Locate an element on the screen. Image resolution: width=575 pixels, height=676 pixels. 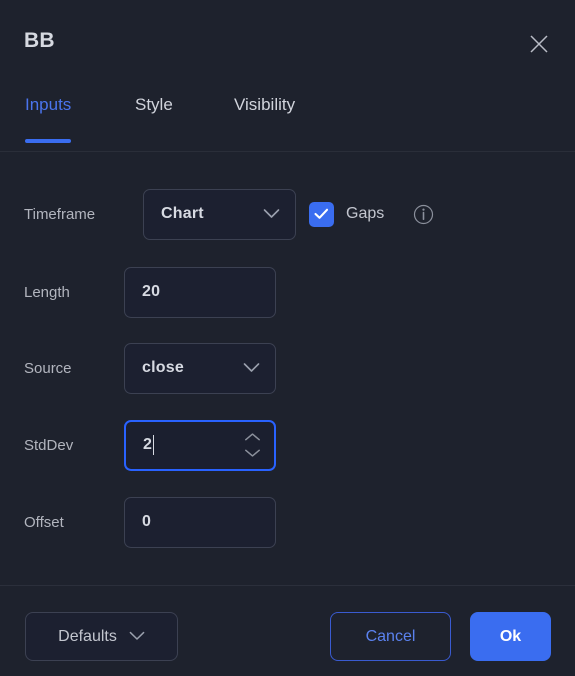
tab-bar: Inputs Style Visibility is located at coordinates (287, 123).